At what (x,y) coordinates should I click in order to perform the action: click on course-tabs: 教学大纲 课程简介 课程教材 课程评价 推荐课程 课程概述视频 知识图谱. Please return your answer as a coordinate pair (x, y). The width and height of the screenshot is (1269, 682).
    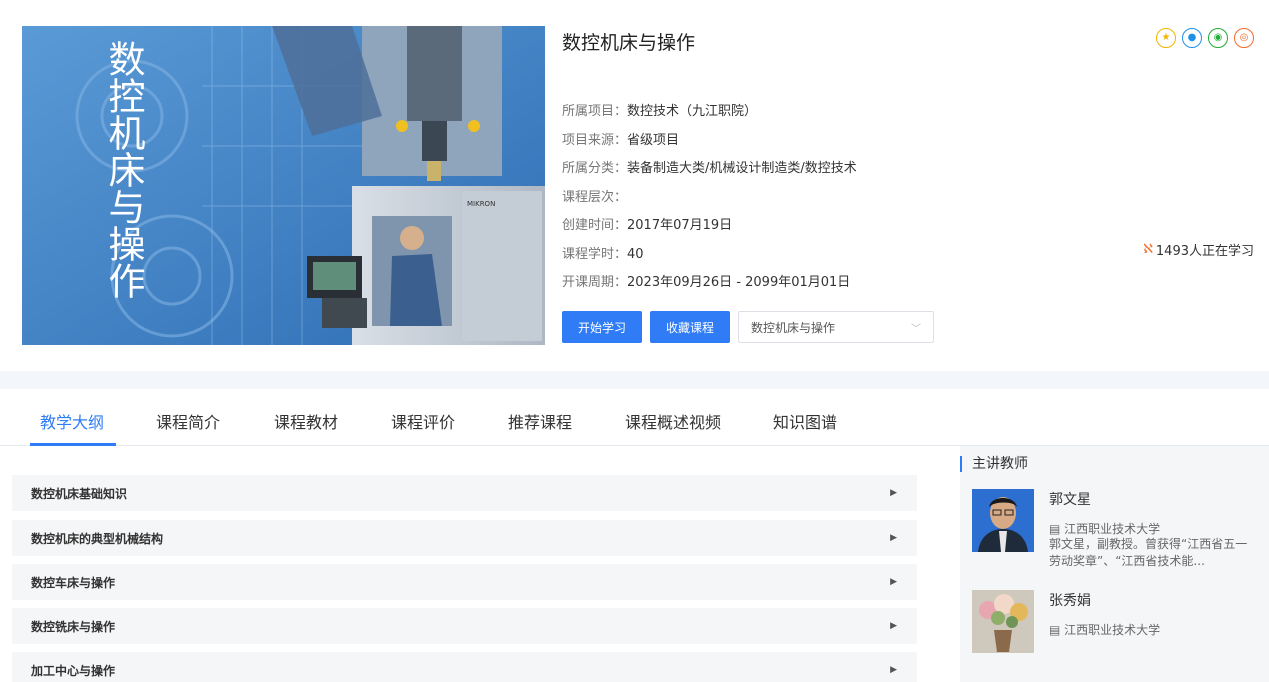
    Looking at the image, I should click on (634, 417).